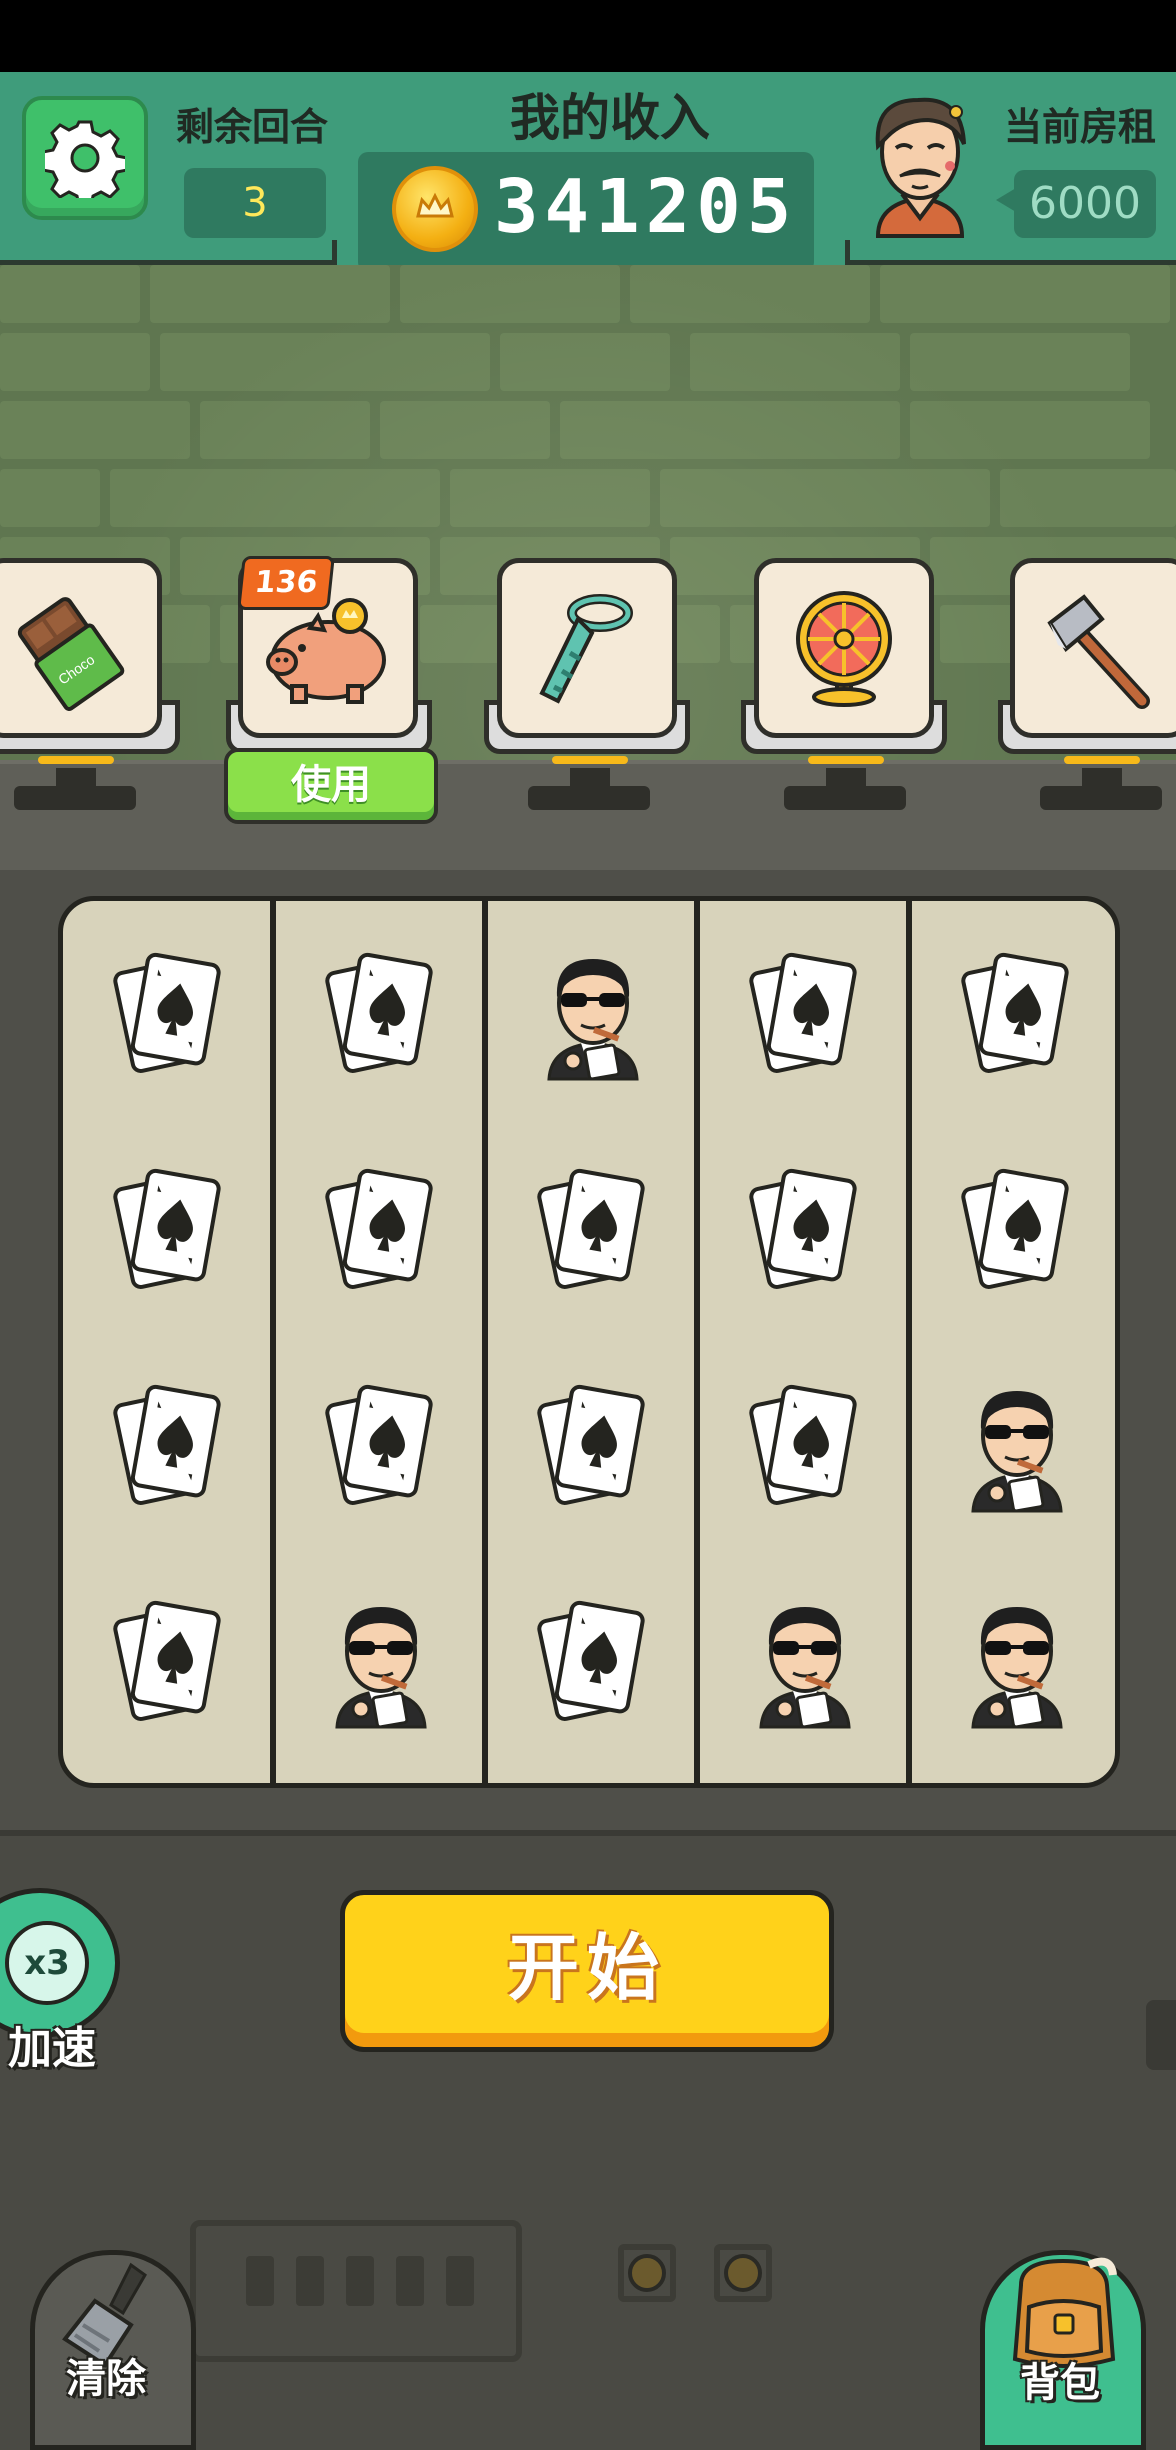  I want to click on rounds-label: 剩余回合, so click(252, 127).